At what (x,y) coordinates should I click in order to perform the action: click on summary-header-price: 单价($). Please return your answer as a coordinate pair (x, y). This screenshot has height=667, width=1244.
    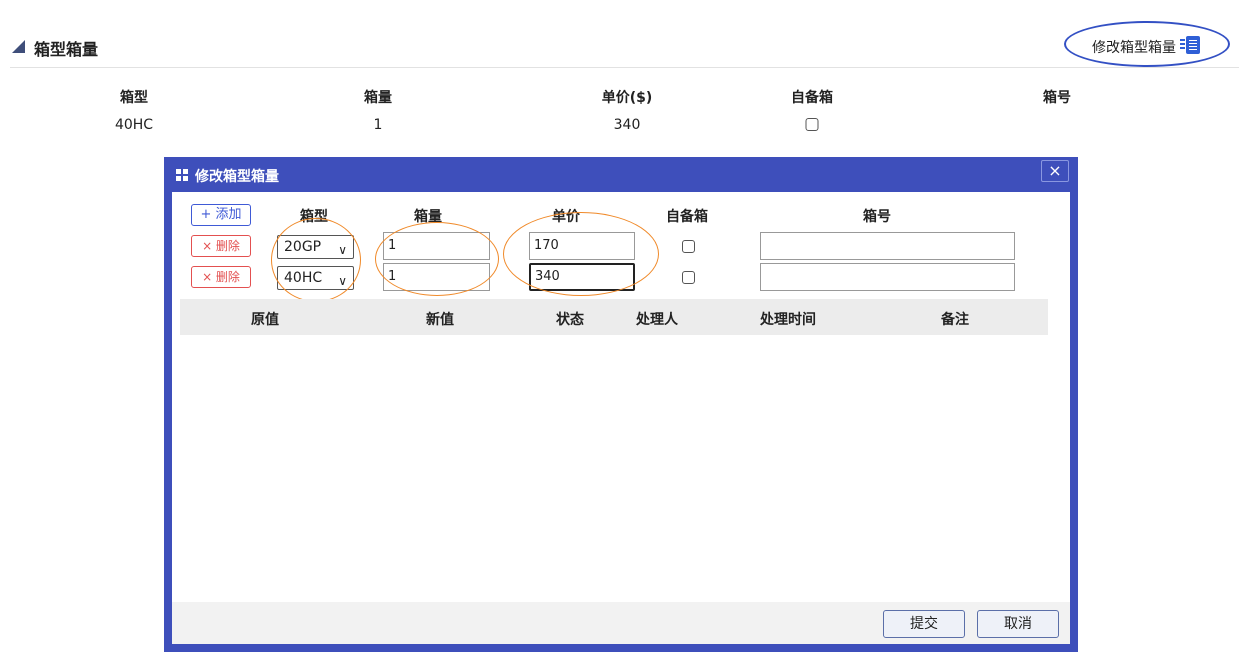
    Looking at the image, I should click on (627, 98).